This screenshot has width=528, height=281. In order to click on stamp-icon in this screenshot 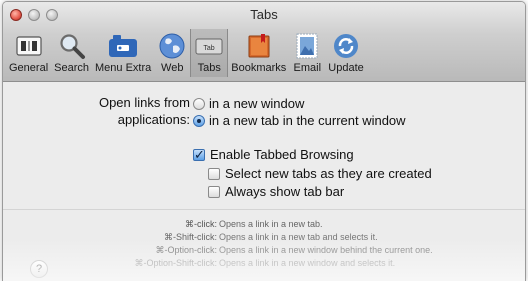, I will do `click(307, 46)`.